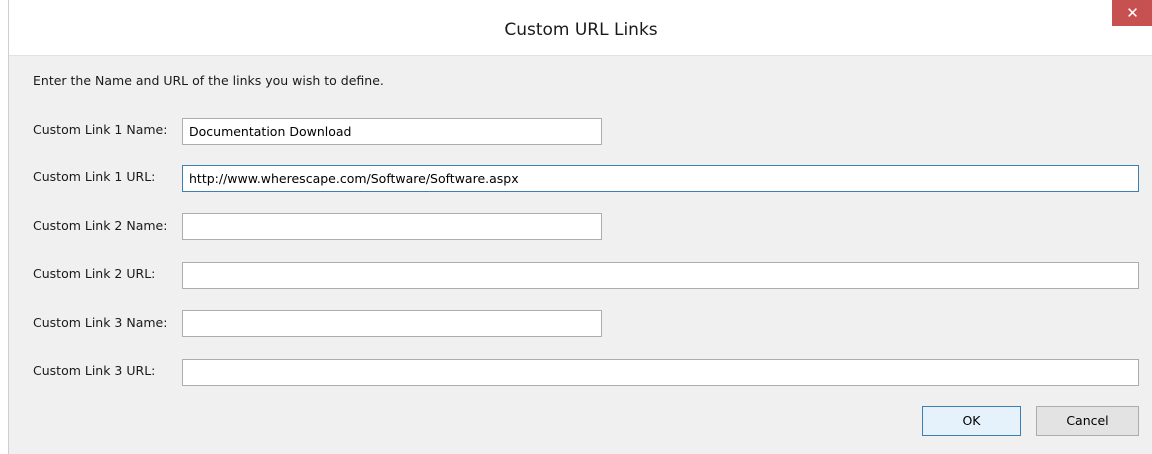  I want to click on custom-link-1-name-field, so click(392, 131).